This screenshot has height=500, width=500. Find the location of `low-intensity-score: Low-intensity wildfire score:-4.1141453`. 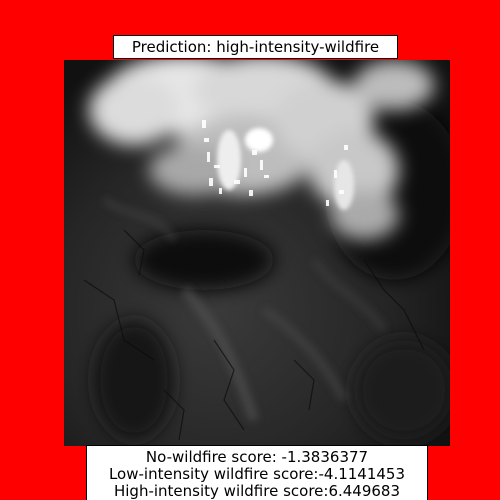

low-intensity-score: Low-intensity wildfire score:-4.1141453 is located at coordinates (257, 474).